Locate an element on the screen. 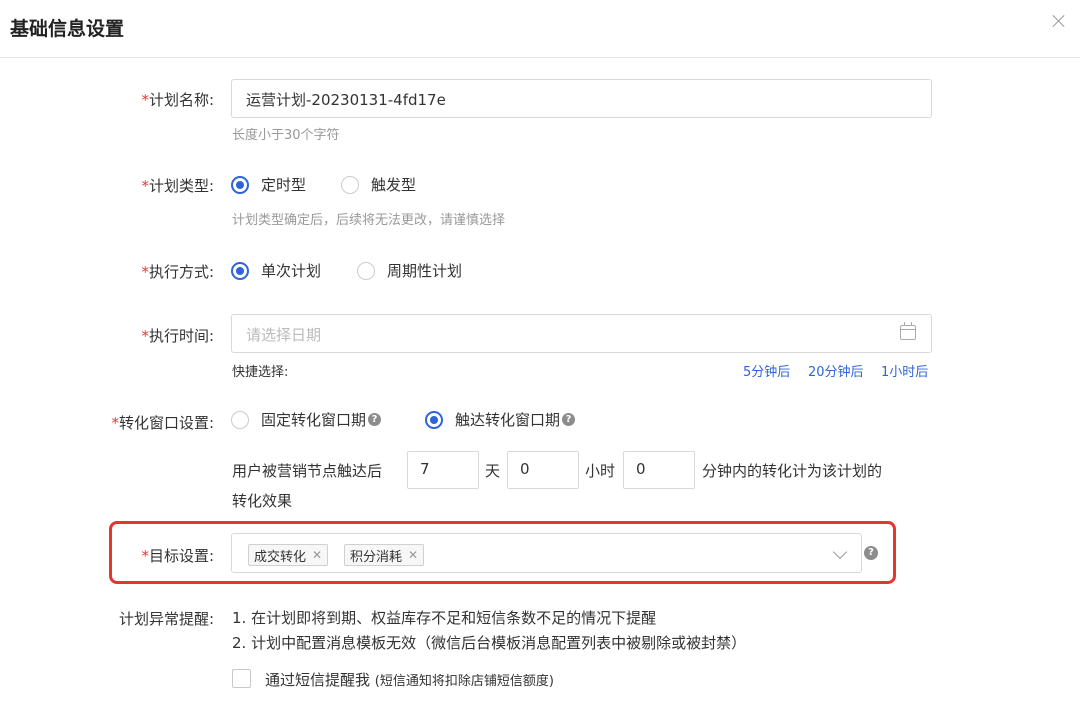  alert-label: 计划异常提醒: is located at coordinates (166, 619).